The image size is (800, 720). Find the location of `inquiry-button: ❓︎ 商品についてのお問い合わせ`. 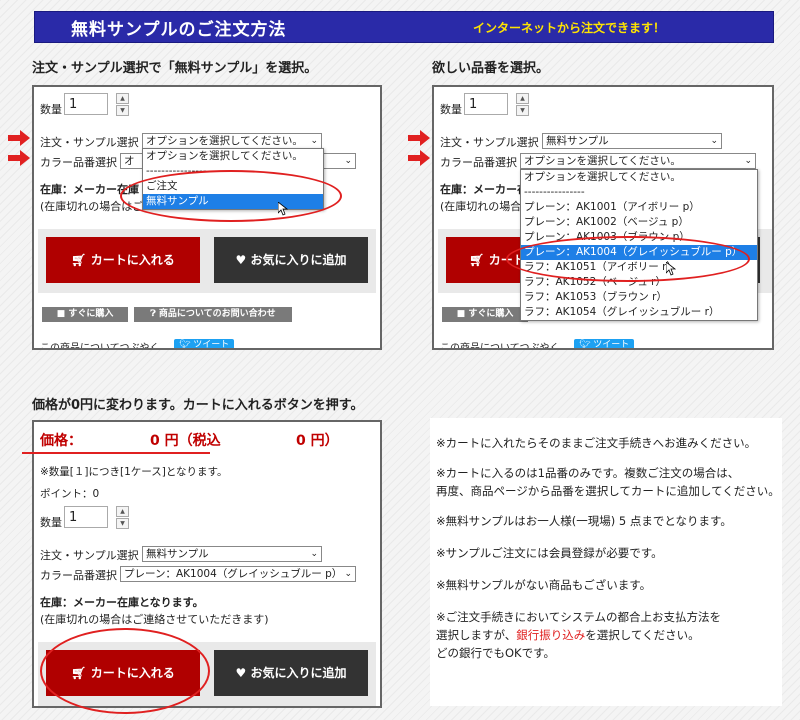

inquiry-button: ❓︎ 商品についてのお問い合わせ is located at coordinates (213, 314).